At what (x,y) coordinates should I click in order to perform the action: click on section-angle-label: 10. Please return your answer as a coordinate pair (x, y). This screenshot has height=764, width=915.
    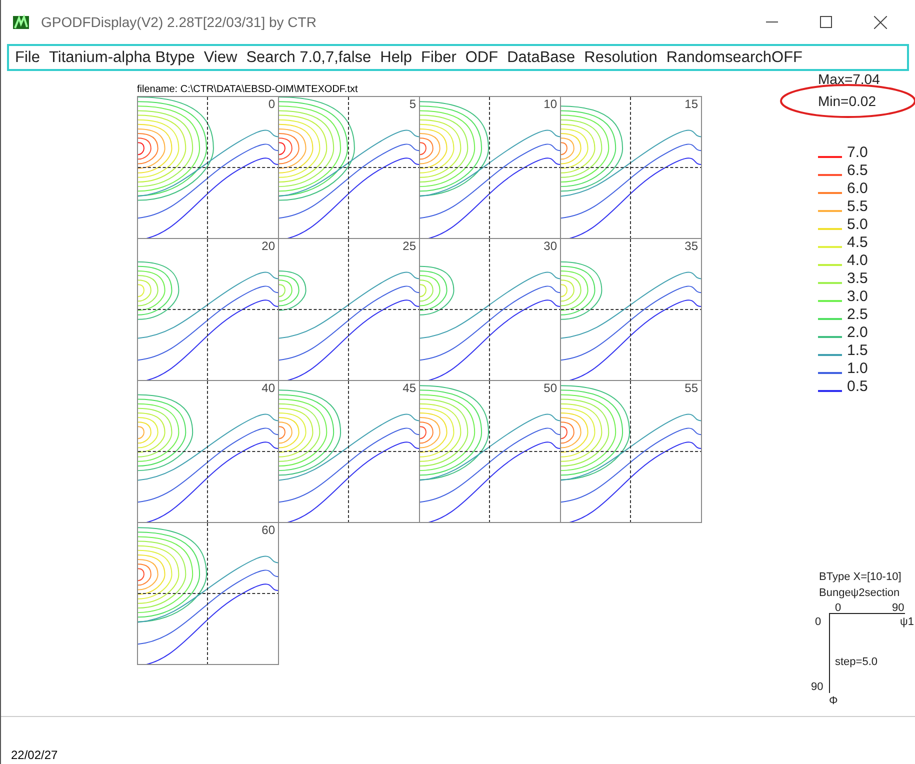
    Looking at the image, I should click on (550, 104).